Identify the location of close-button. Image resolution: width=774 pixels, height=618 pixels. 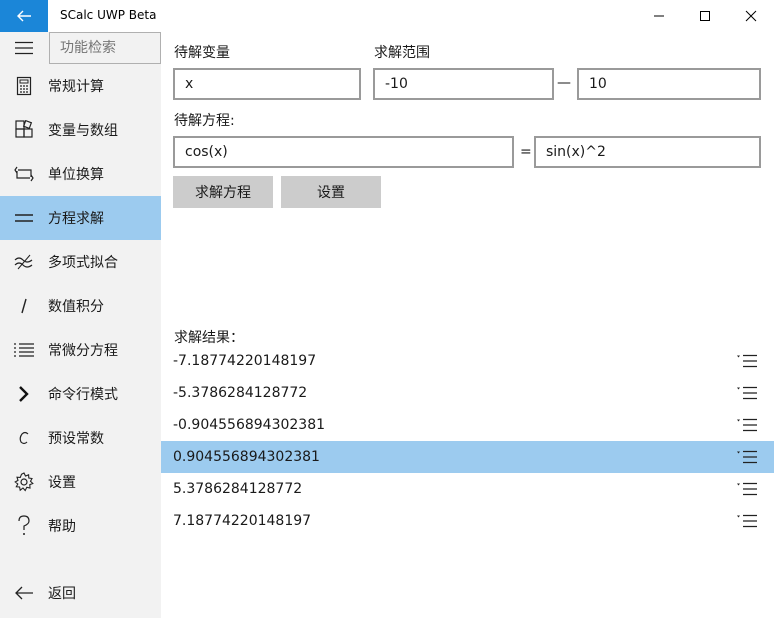
(751, 16).